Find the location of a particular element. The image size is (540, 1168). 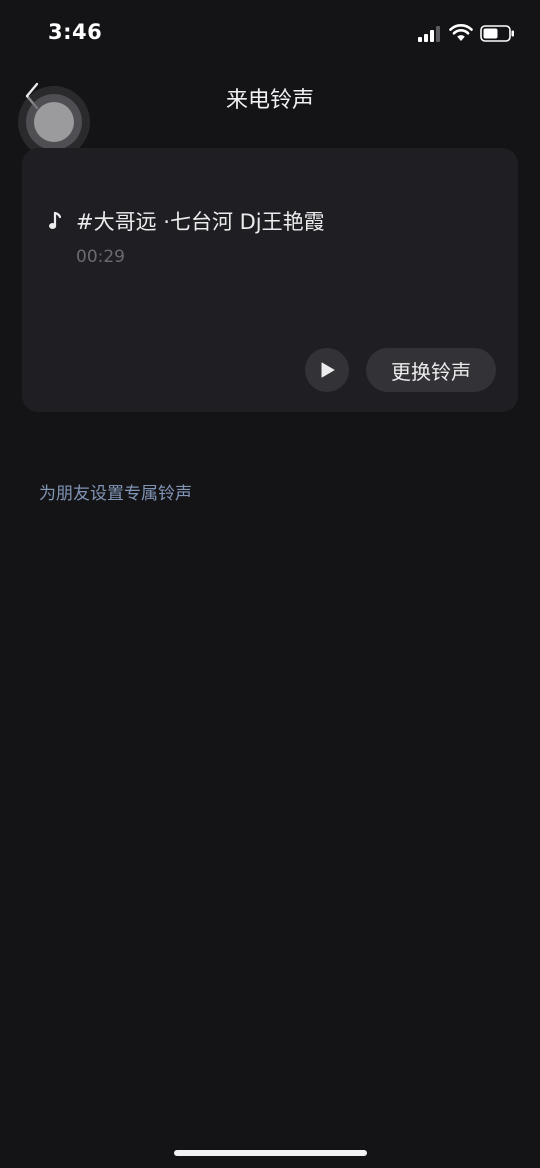

song-duration: 00:29 is located at coordinates (100, 257).